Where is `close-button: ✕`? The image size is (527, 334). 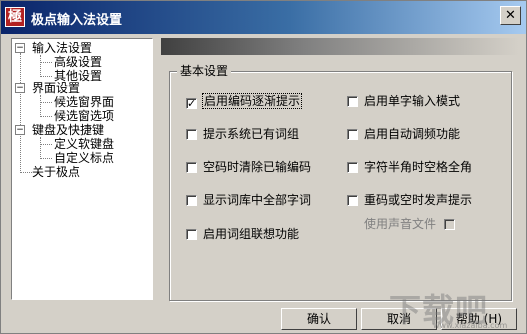 close-button: ✕ is located at coordinates (510, 15).